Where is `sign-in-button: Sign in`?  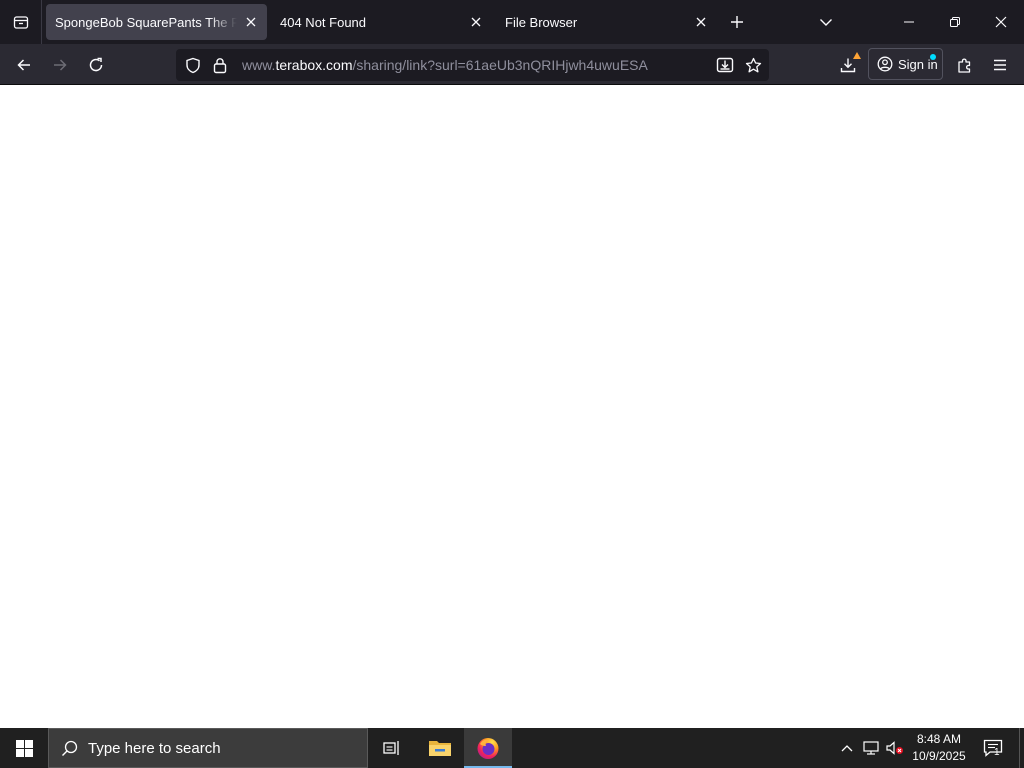
sign-in-button: Sign in is located at coordinates (905, 64).